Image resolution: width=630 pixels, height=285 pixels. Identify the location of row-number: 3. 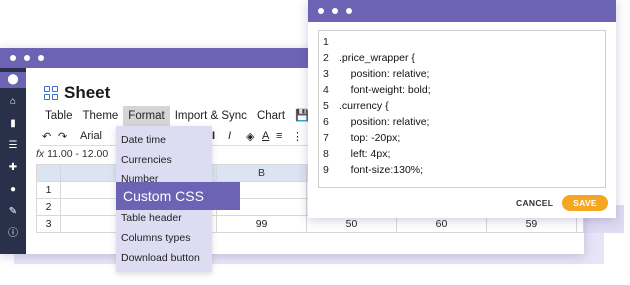
(48, 224).